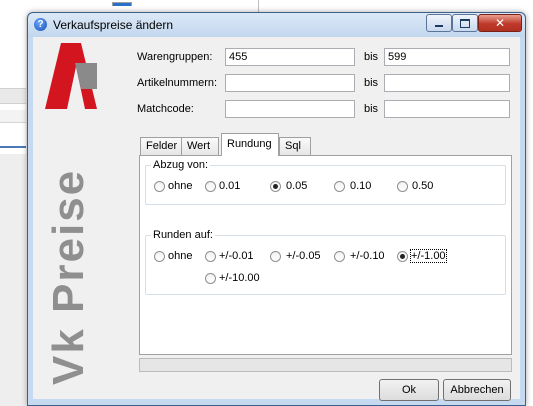 The image size is (533, 406). What do you see at coordinates (175, 57) in the screenshot?
I see `warengruppen-label: Warengruppen:` at bounding box center [175, 57].